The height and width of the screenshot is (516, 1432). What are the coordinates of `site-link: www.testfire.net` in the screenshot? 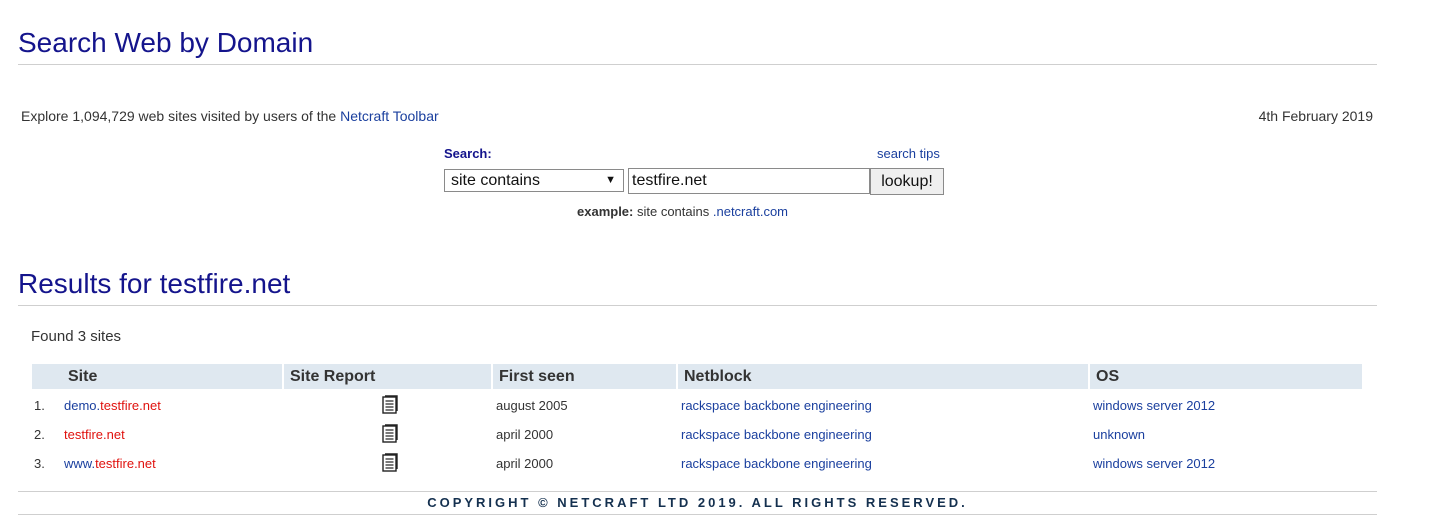 It's located at (110, 463).